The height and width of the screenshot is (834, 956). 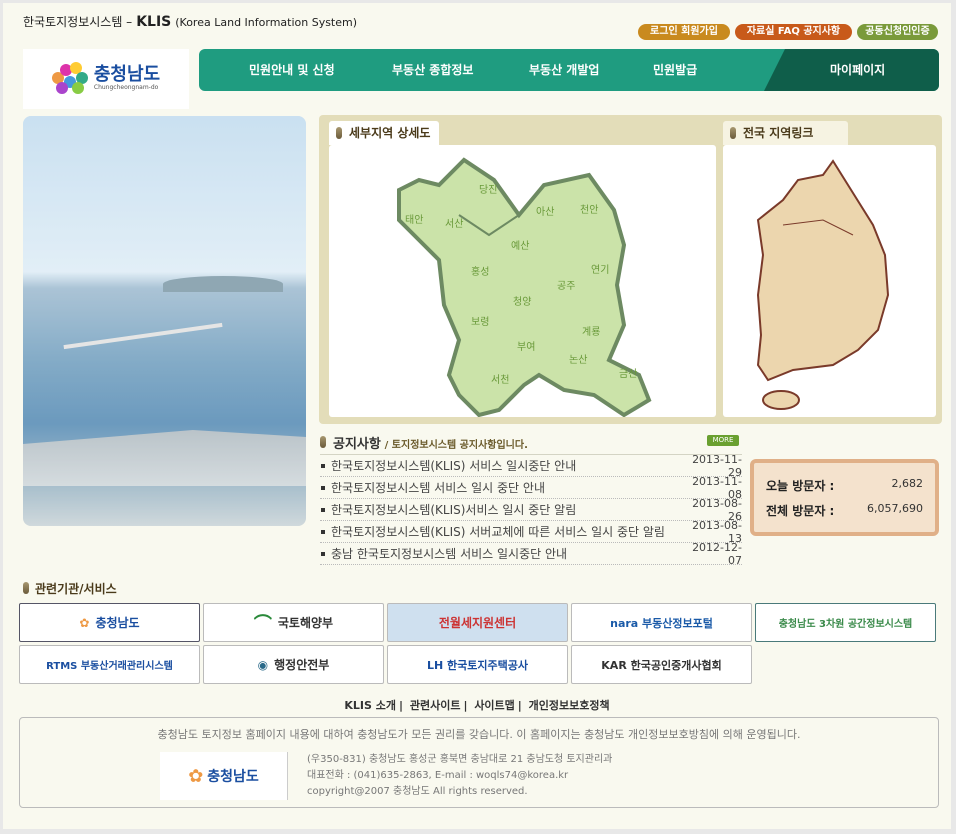 I want to click on korea-map-shape, so click(x=829, y=281).